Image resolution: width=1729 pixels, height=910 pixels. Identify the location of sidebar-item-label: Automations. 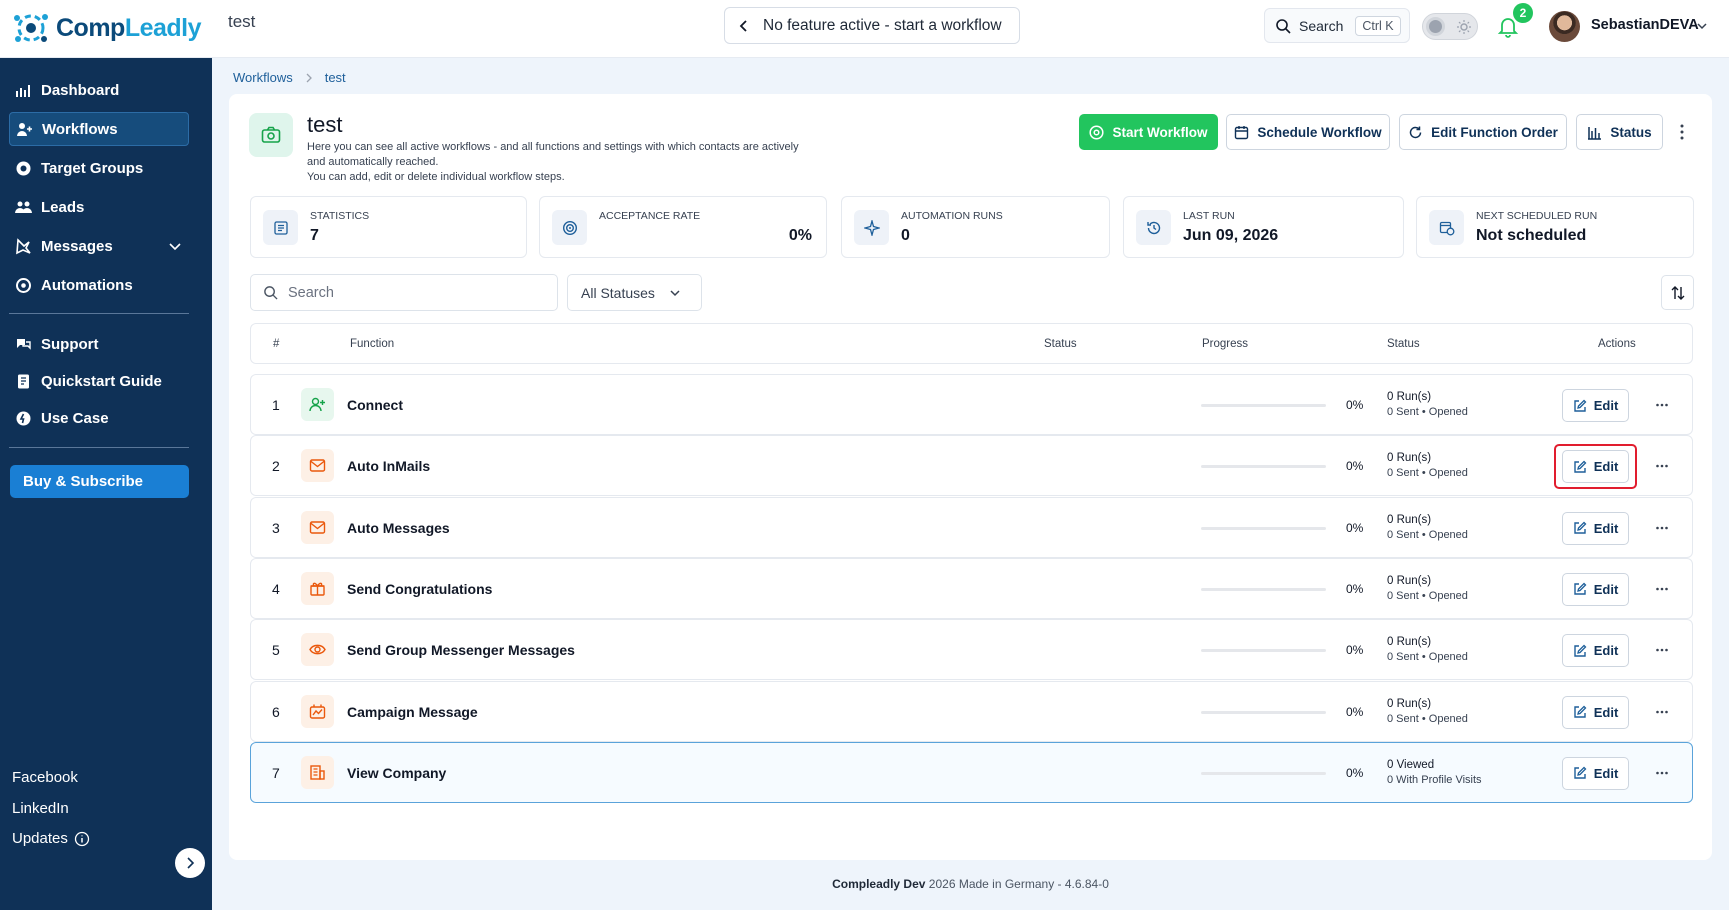
(87, 285).